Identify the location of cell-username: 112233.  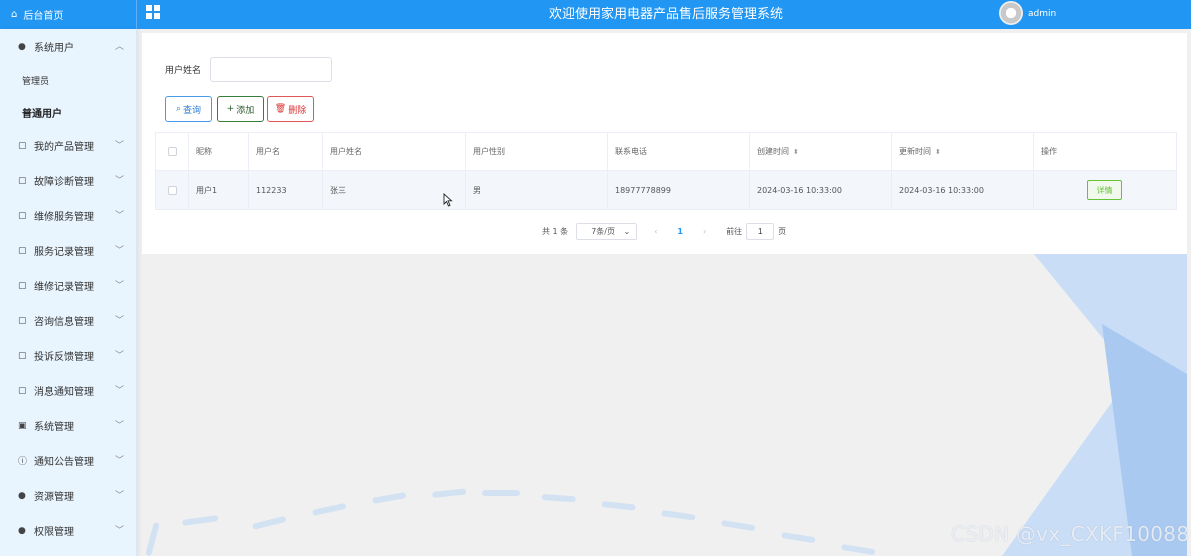
(286, 190).